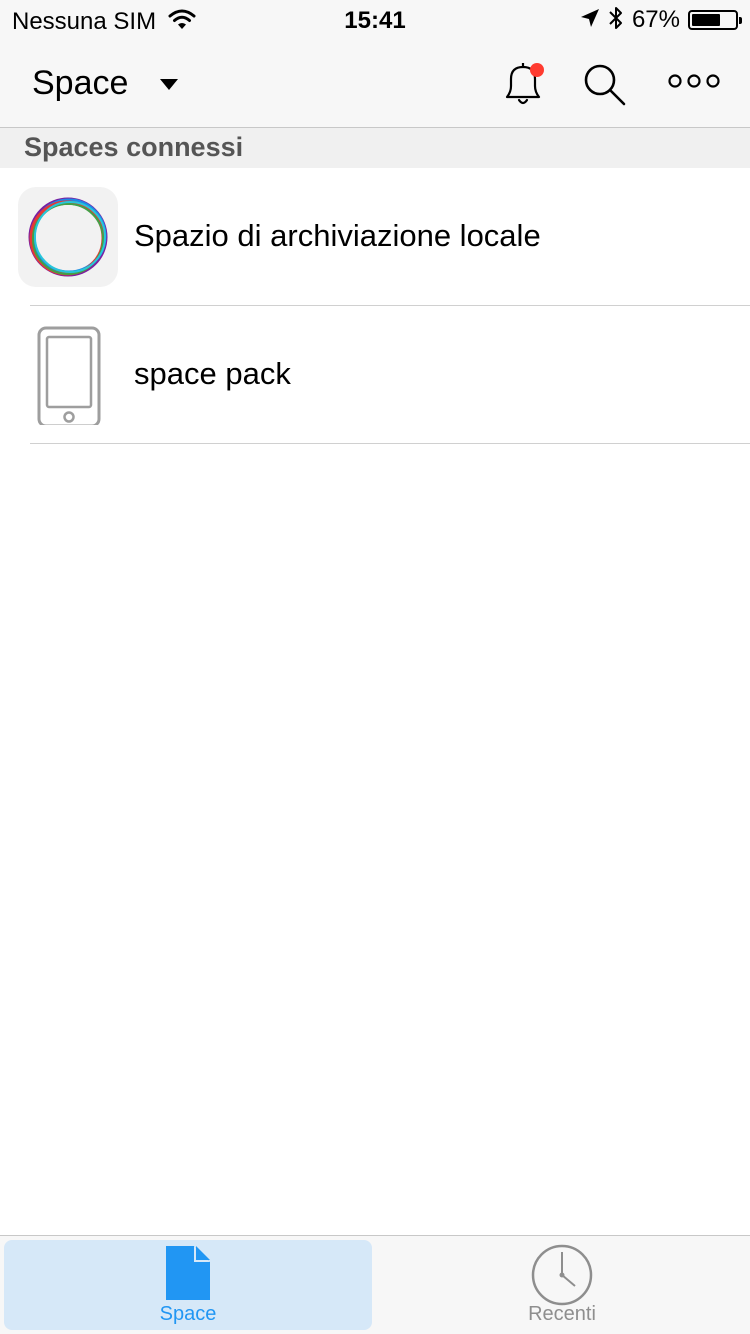 The height and width of the screenshot is (1334, 750). I want to click on list-item-local-storage: Spazio di archiviazione locale, so click(375, 237).